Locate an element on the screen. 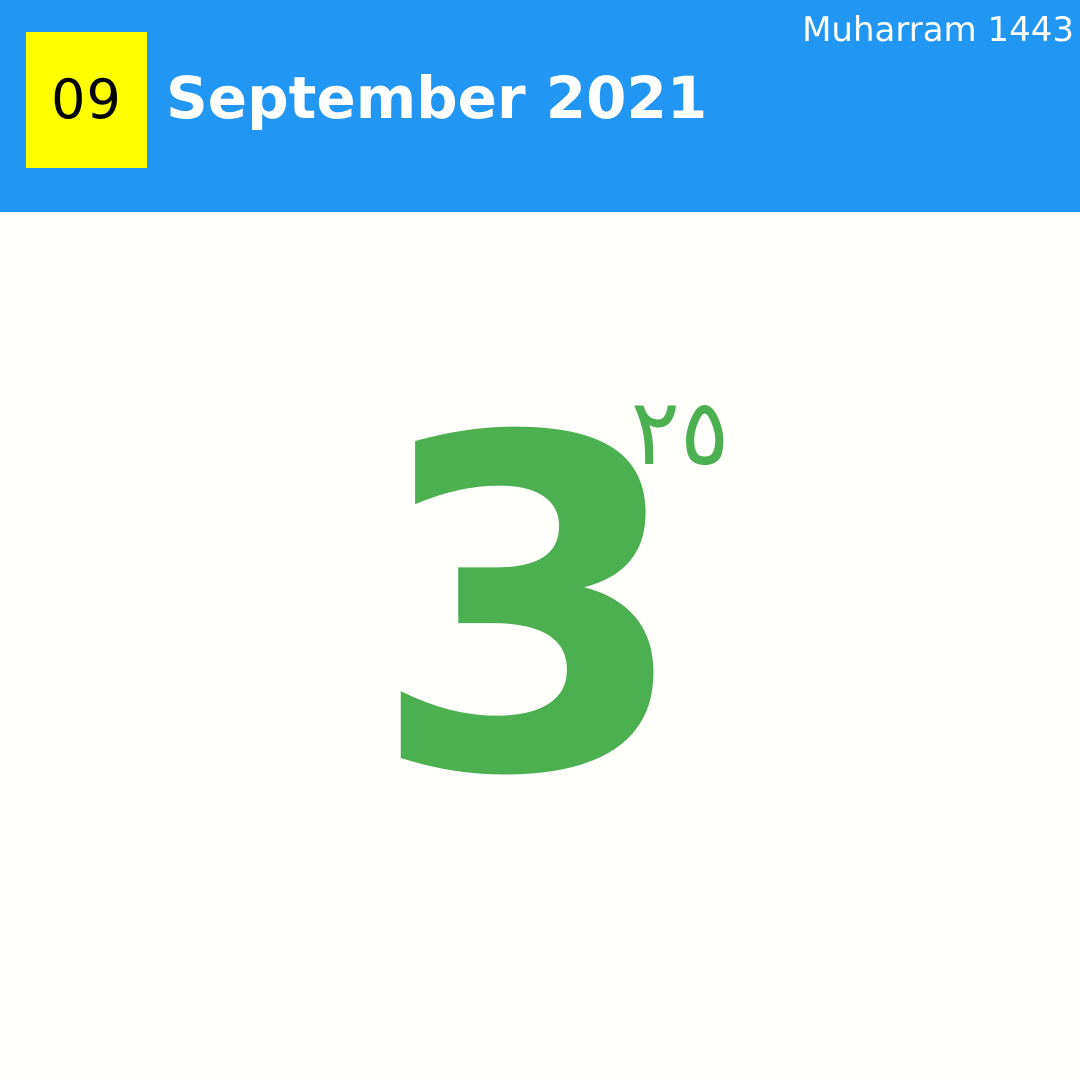 This screenshot has height=1080, width=1080. hijri-day-number: ٢٥ is located at coordinates (680, 432).